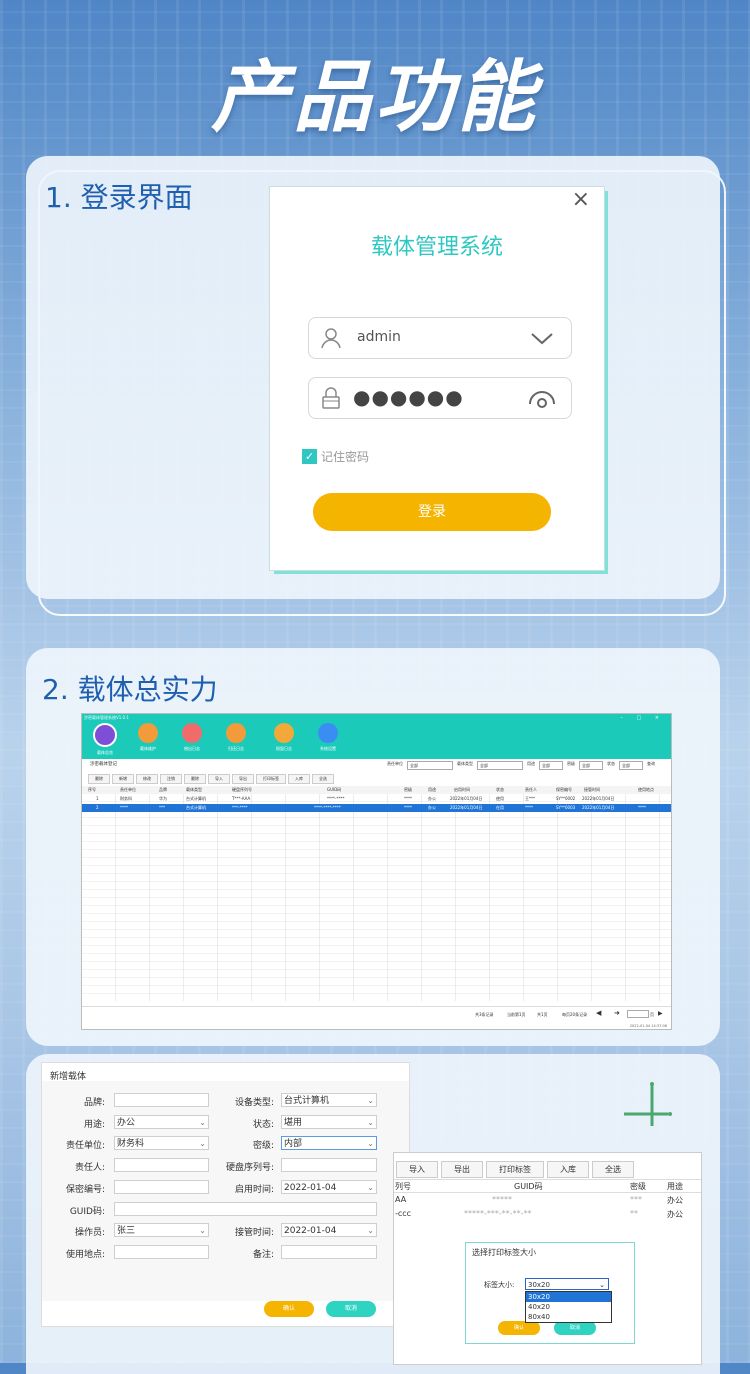  I want to click on ribbon-item: 归还日志, so click(236, 737).